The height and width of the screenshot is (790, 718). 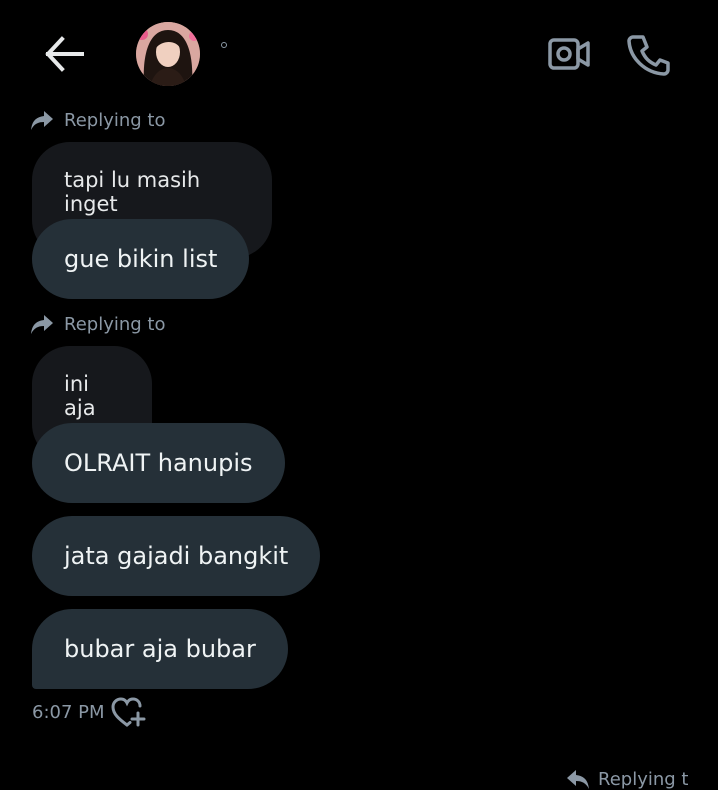 I want to click on conversation-header, so click(x=359, y=54).